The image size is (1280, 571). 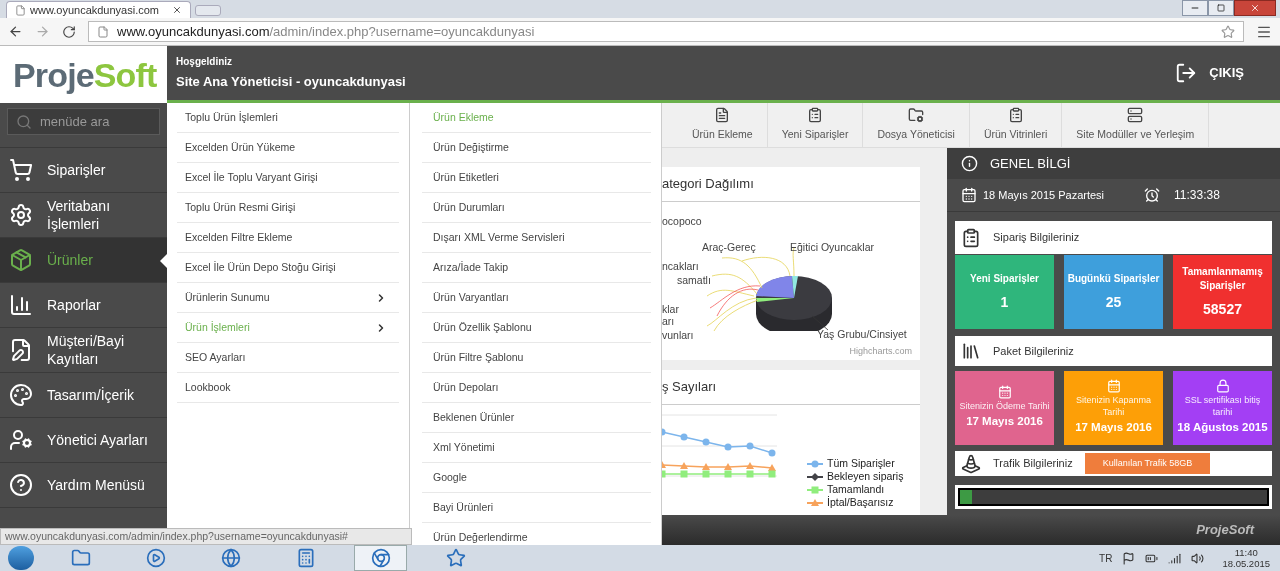 I want to click on tile-value: 25, so click(x=1113, y=302).